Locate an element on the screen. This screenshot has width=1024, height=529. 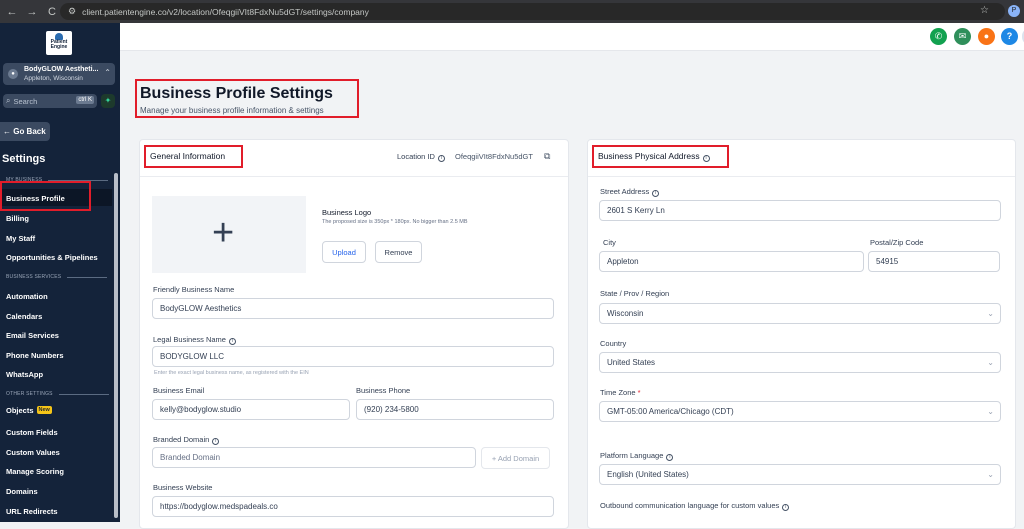
sidebar-item-manage-scoring: Manage Scoring is located at coordinates (35, 471).